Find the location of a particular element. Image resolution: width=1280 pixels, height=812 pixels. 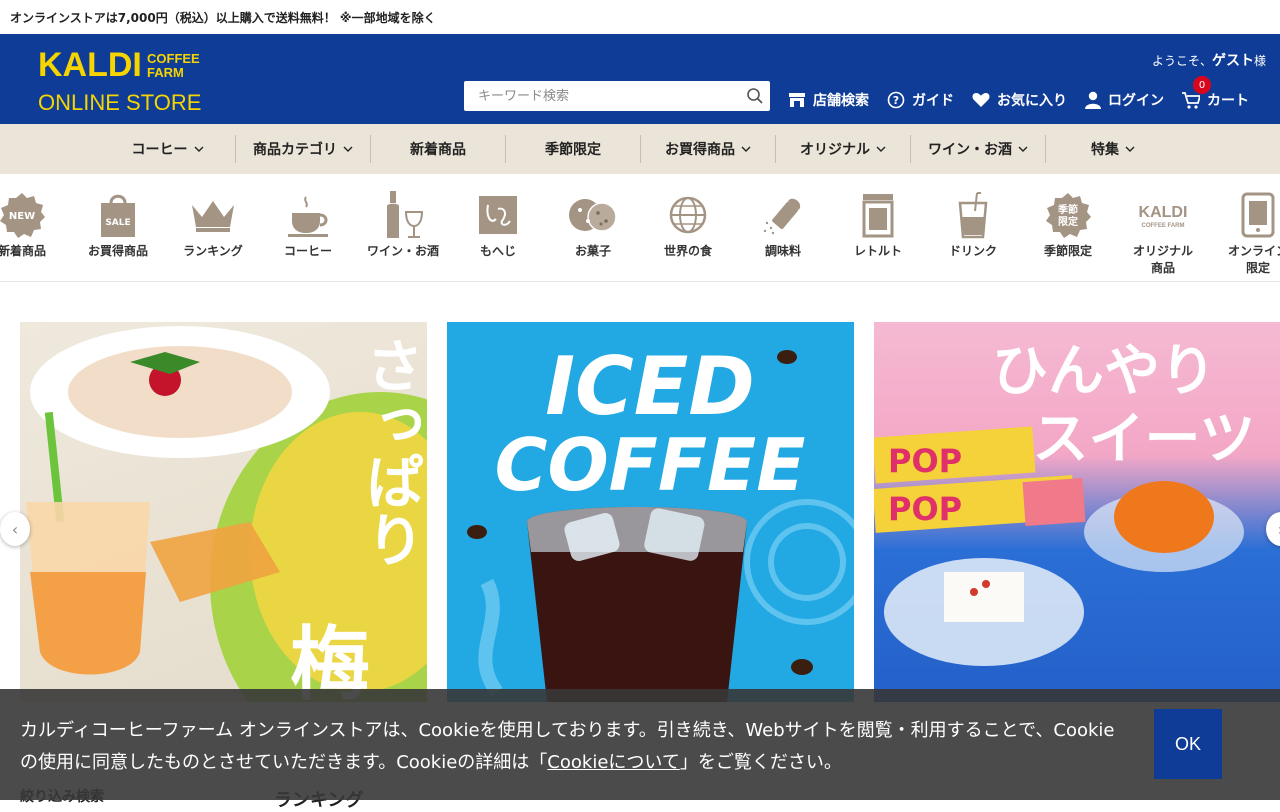

globe-icon is located at coordinates (688, 215).